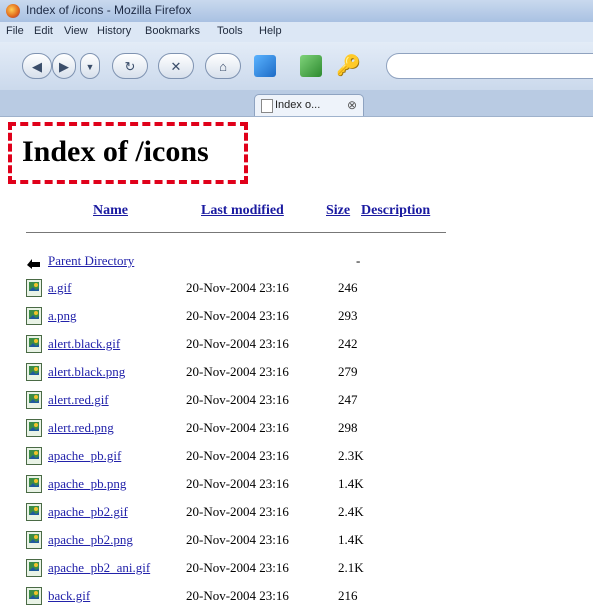 The height and width of the screenshot is (609, 593). What do you see at coordinates (265, 66) in the screenshot?
I see `addon-icon` at bounding box center [265, 66].